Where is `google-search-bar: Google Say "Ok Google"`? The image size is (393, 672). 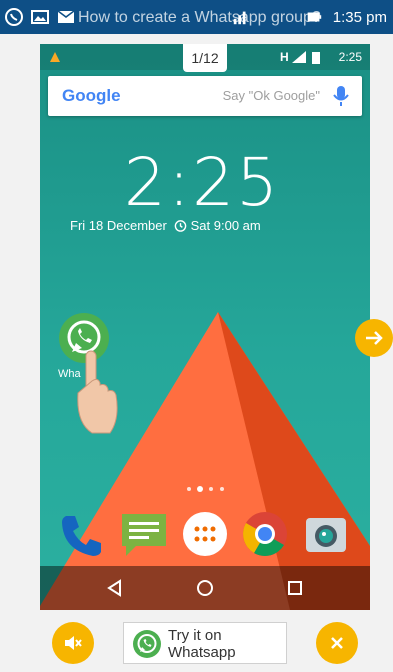 google-search-bar: Google Say "Ok Google" is located at coordinates (205, 96).